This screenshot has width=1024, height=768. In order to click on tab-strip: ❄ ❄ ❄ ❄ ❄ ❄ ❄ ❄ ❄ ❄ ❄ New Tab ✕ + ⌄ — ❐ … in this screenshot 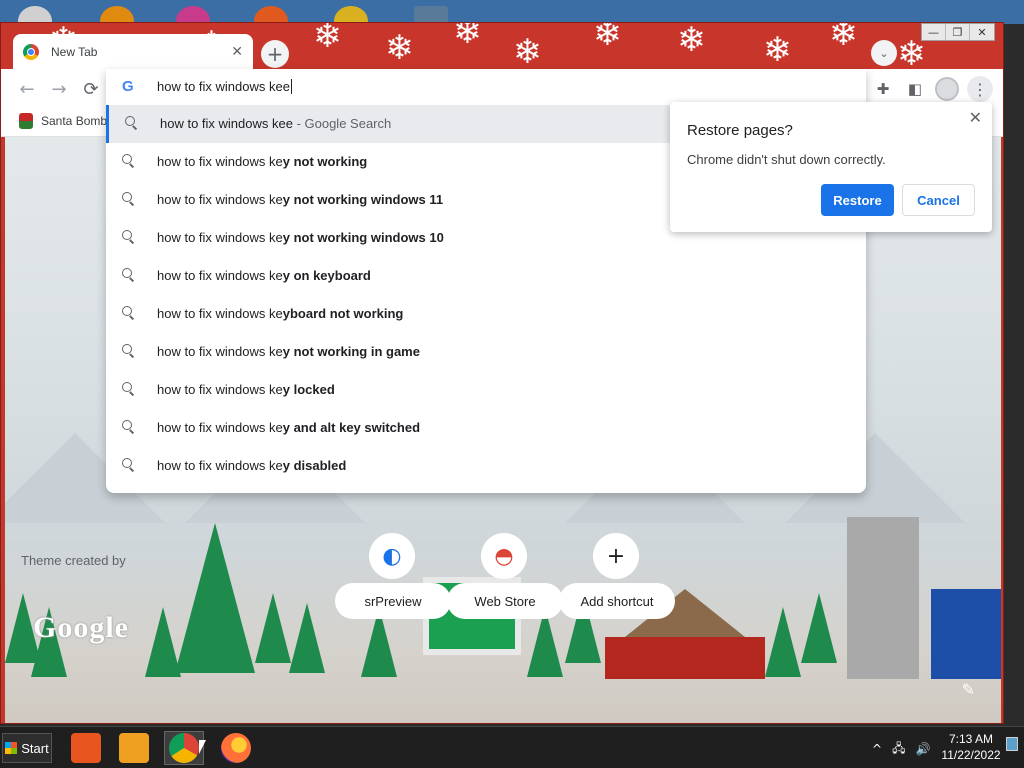, I will do `click(502, 46)`.